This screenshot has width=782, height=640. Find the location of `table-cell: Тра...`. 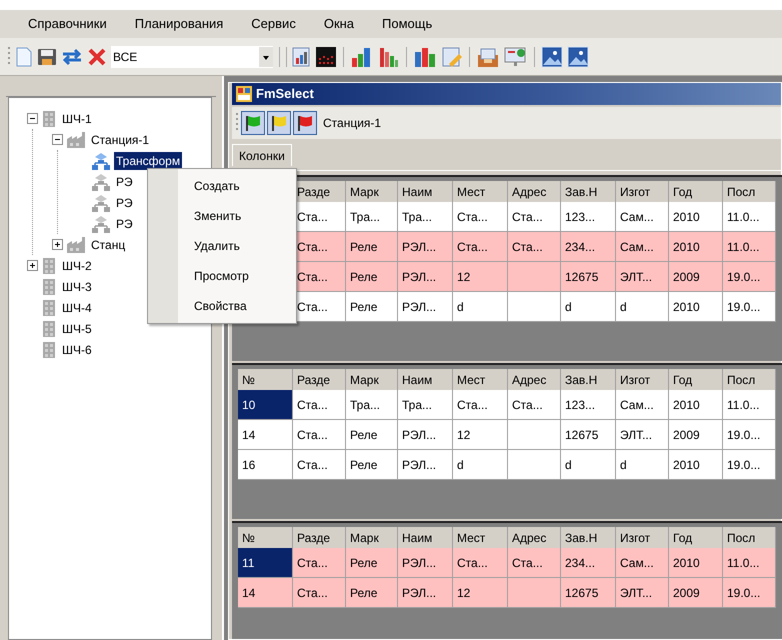

table-cell: Тра... is located at coordinates (372, 405).